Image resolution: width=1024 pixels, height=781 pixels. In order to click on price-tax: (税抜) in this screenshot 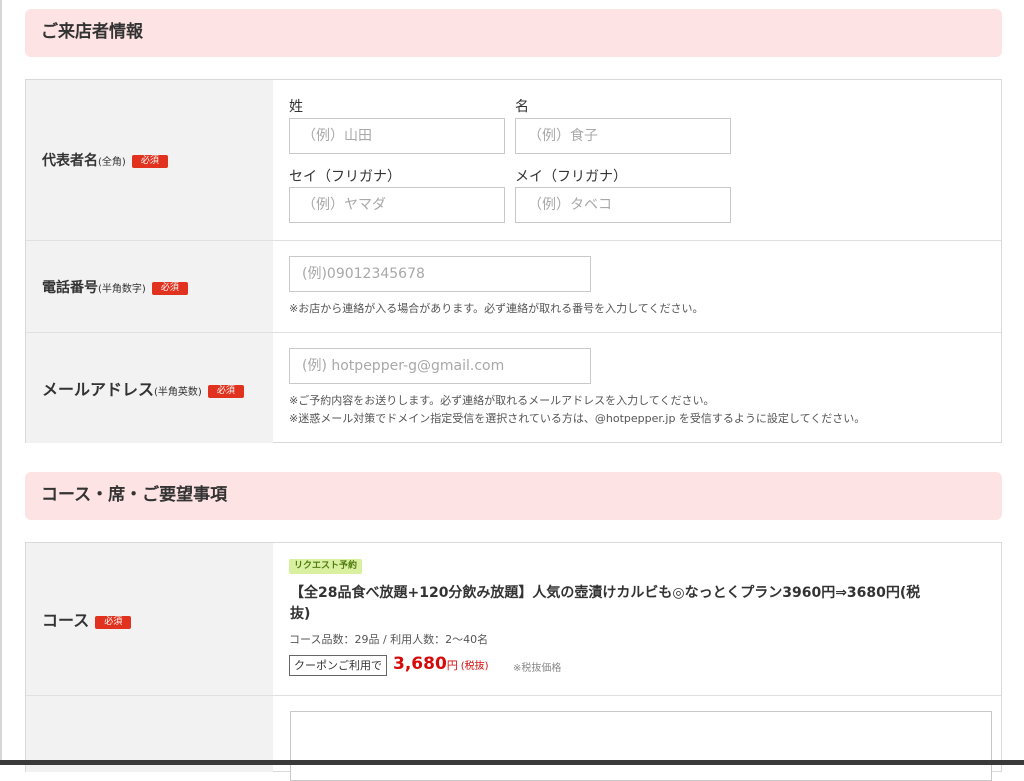, I will do `click(474, 666)`.